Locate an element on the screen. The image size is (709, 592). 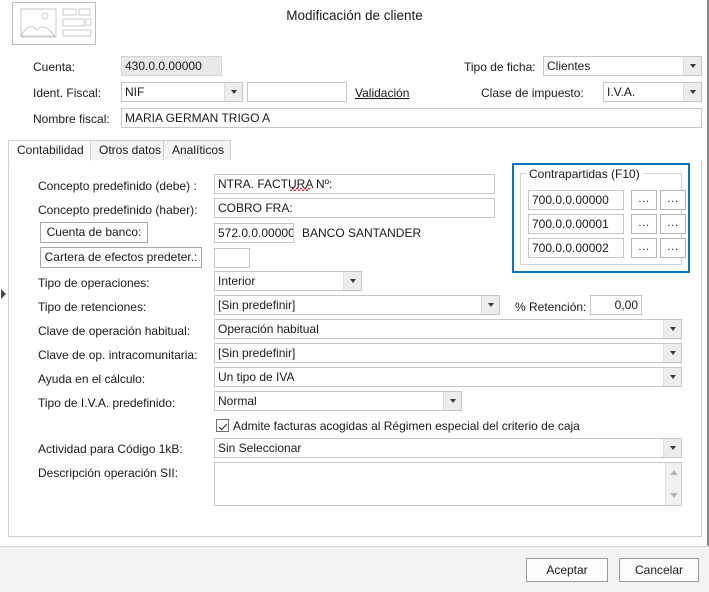
tipo-iva-value: Normal is located at coordinates (237, 401).